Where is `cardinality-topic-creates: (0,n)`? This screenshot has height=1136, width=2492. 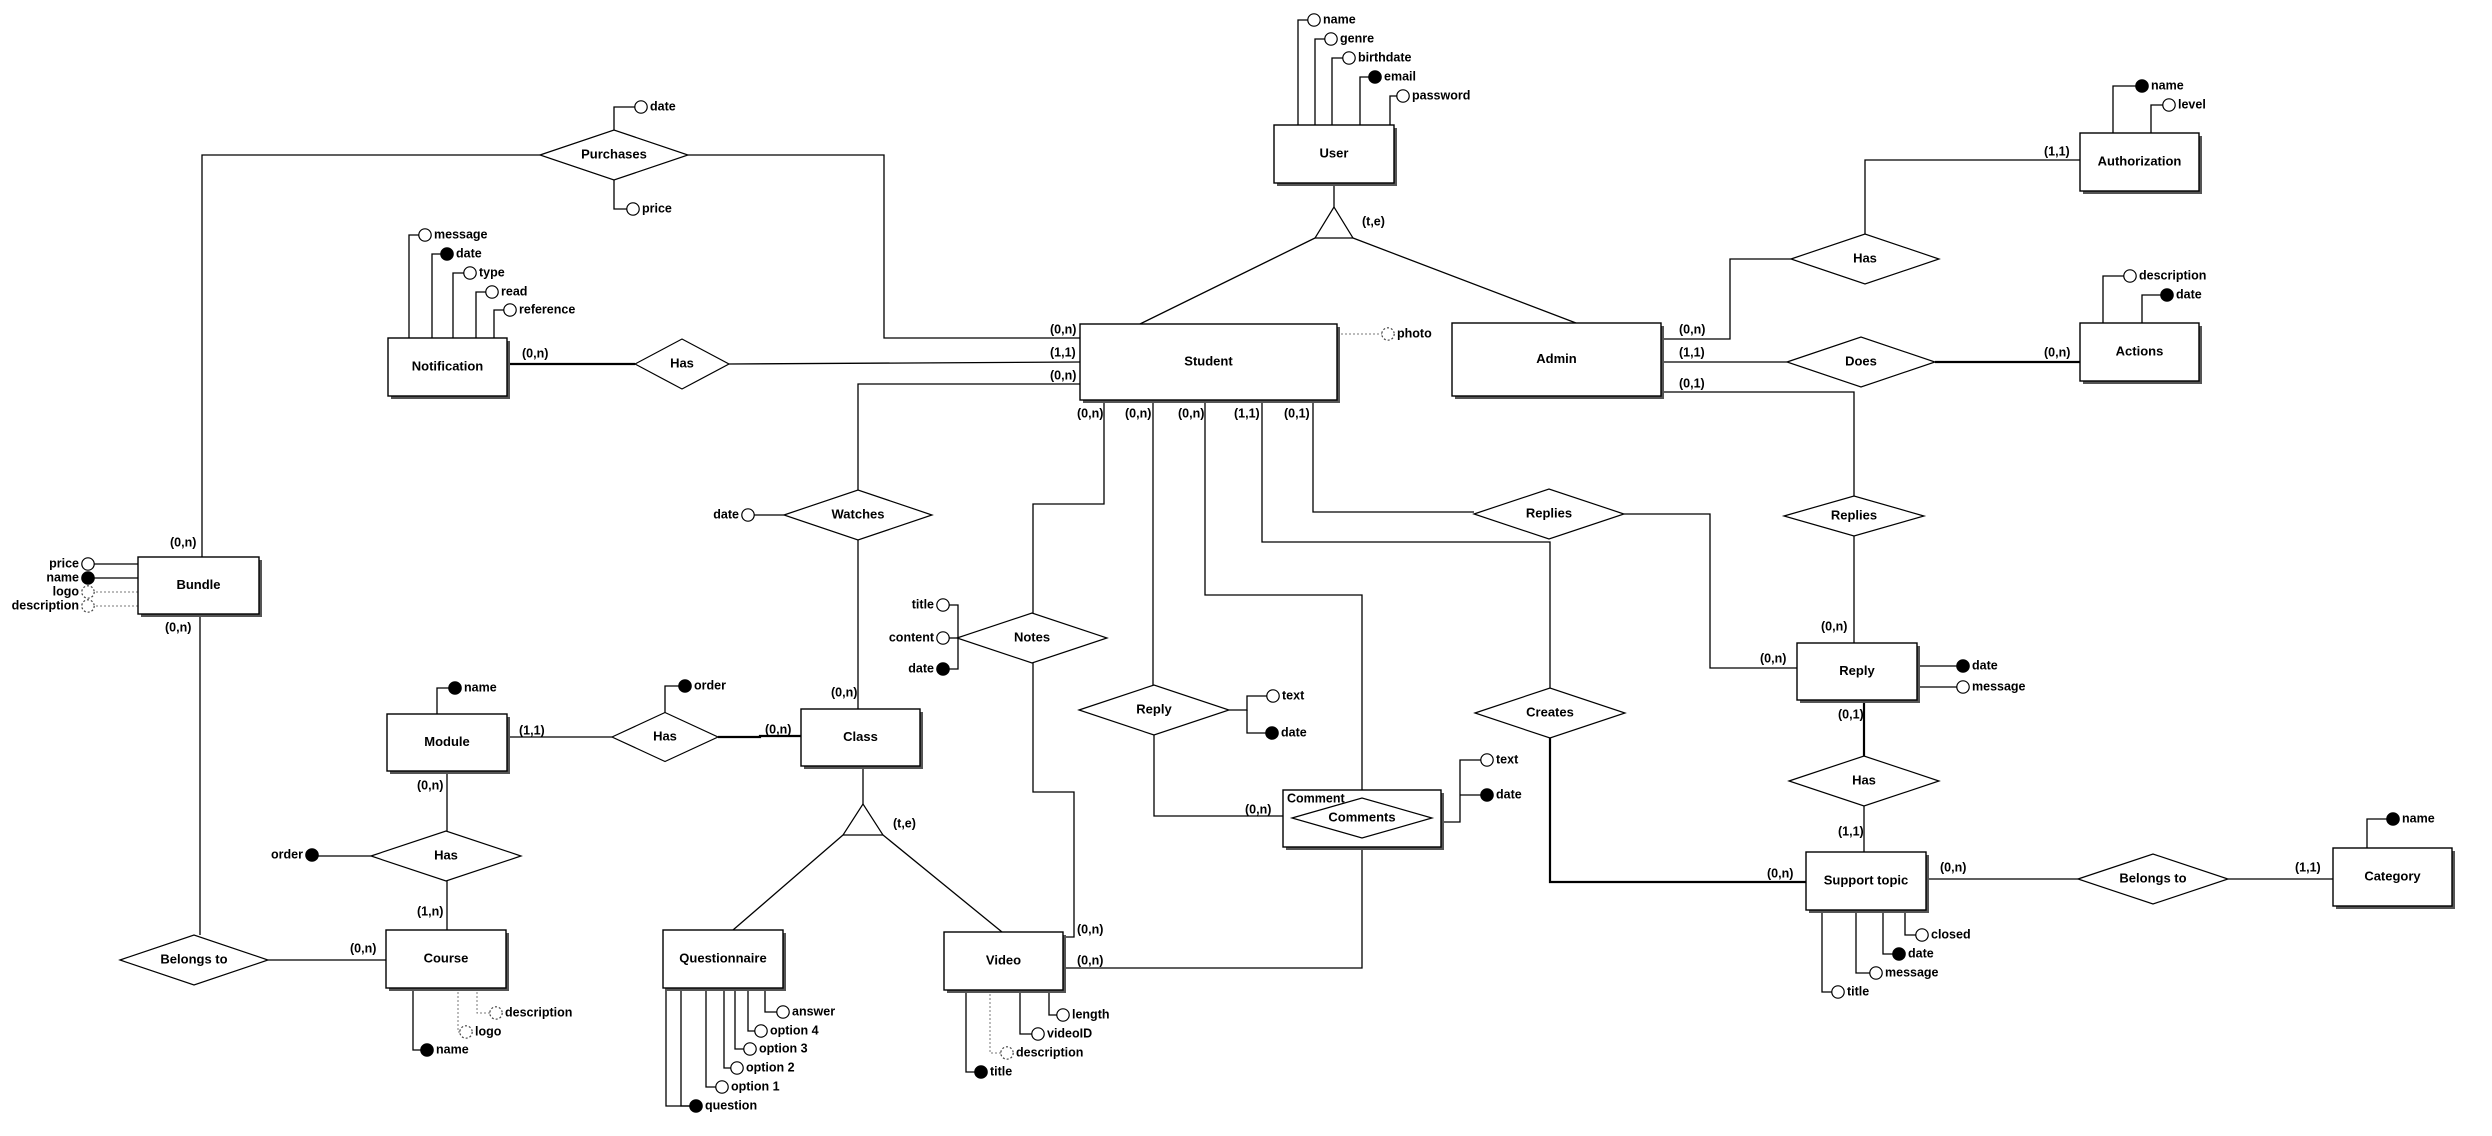
cardinality-topic-creates: (0,n) is located at coordinates (1780, 873).